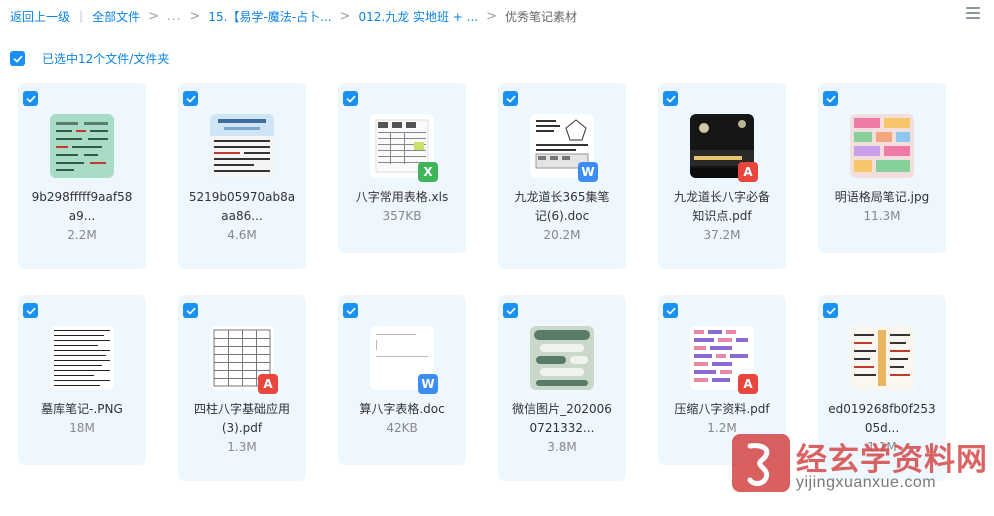 This screenshot has height=516, width=994. What do you see at coordinates (722, 176) in the screenshot?
I see `file-card: A 九龙道长八字必备 知识点.pdf 37.2M` at bounding box center [722, 176].